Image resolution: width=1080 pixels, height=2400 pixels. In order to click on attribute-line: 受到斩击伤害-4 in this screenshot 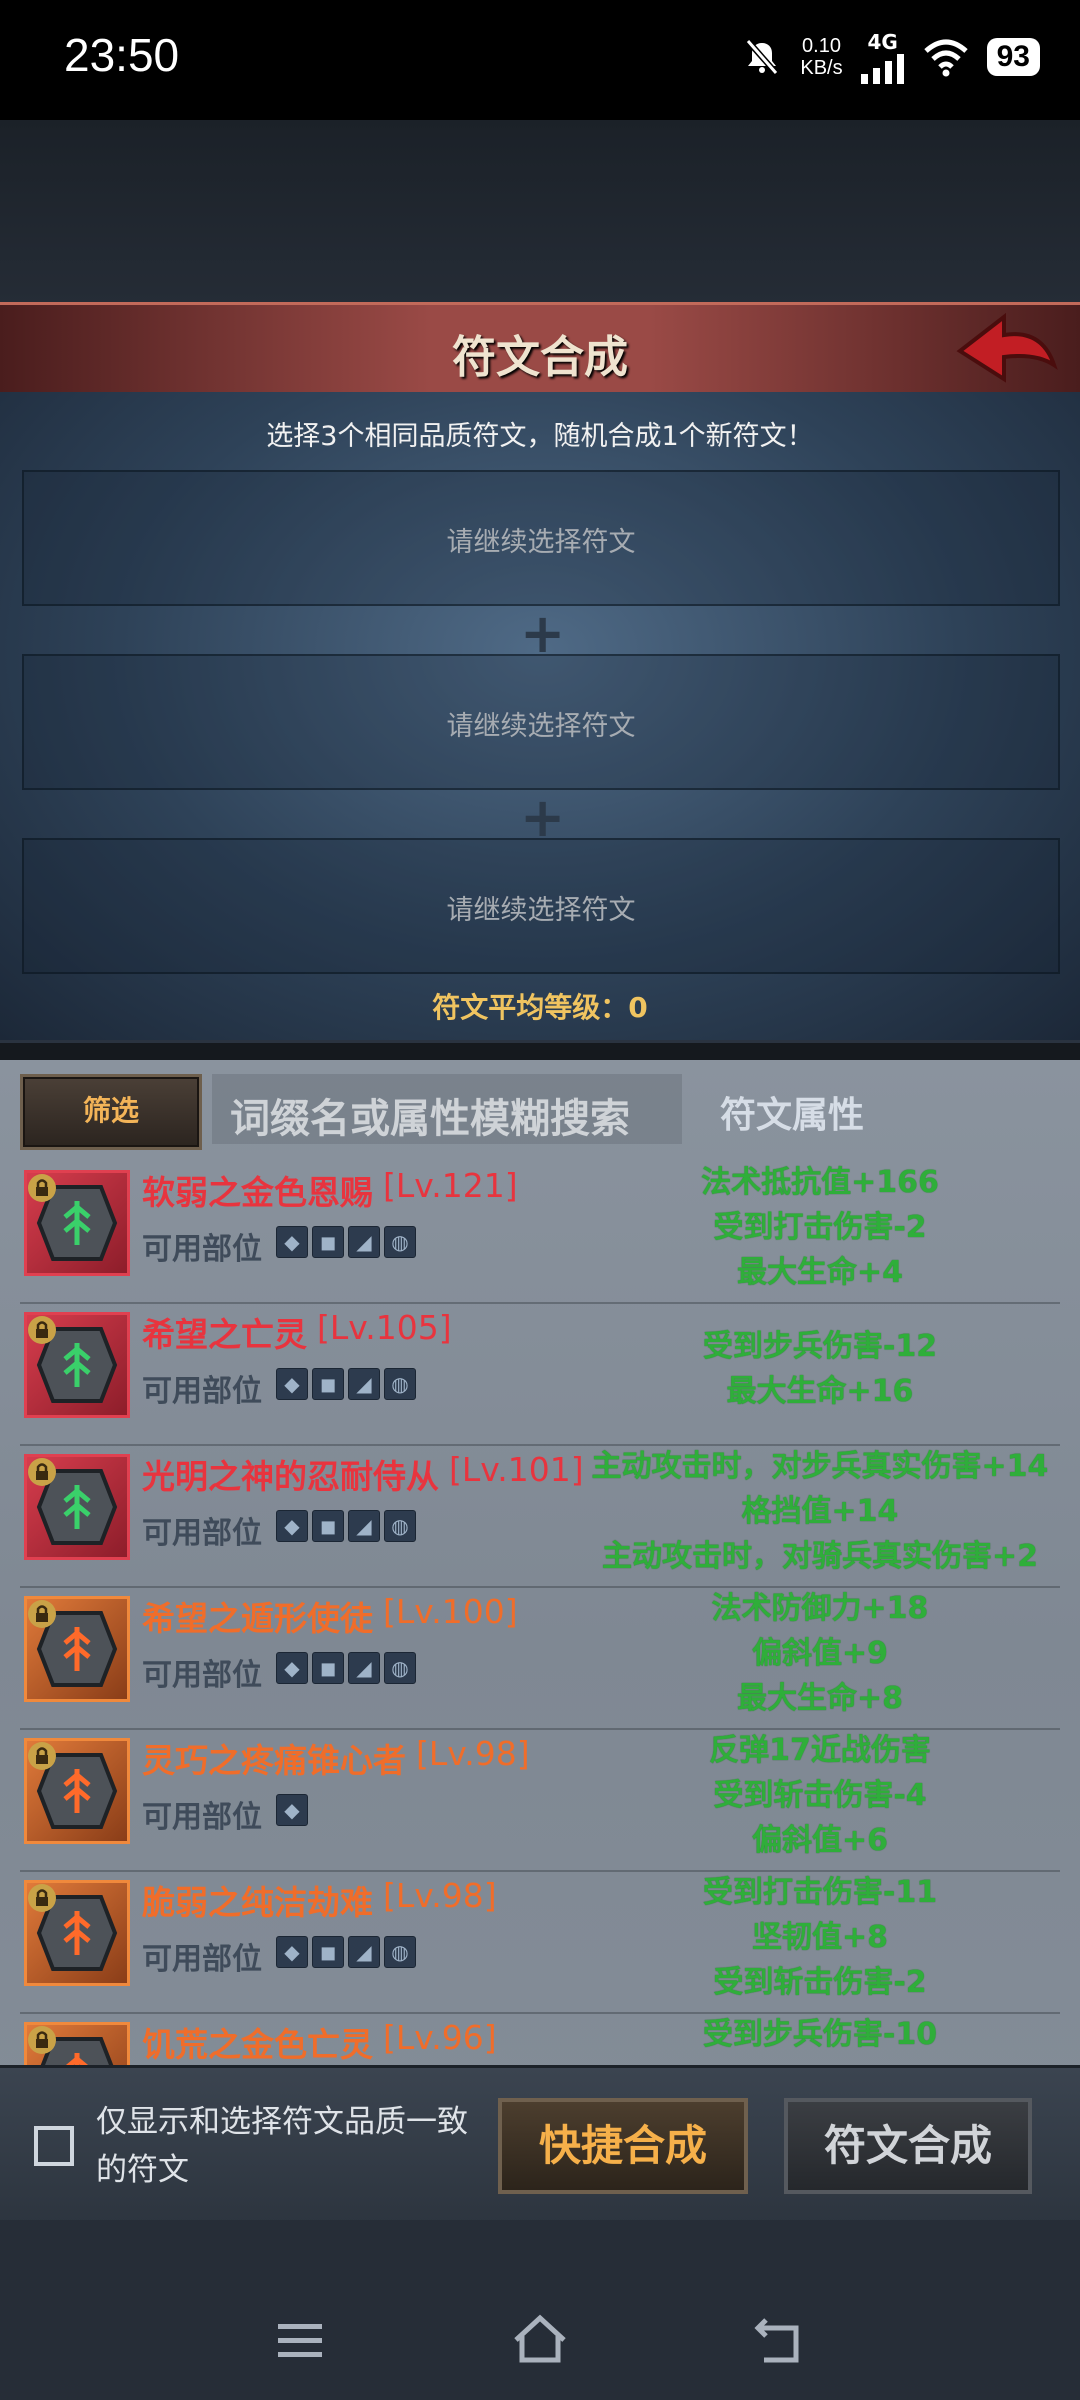, I will do `click(820, 1795)`.